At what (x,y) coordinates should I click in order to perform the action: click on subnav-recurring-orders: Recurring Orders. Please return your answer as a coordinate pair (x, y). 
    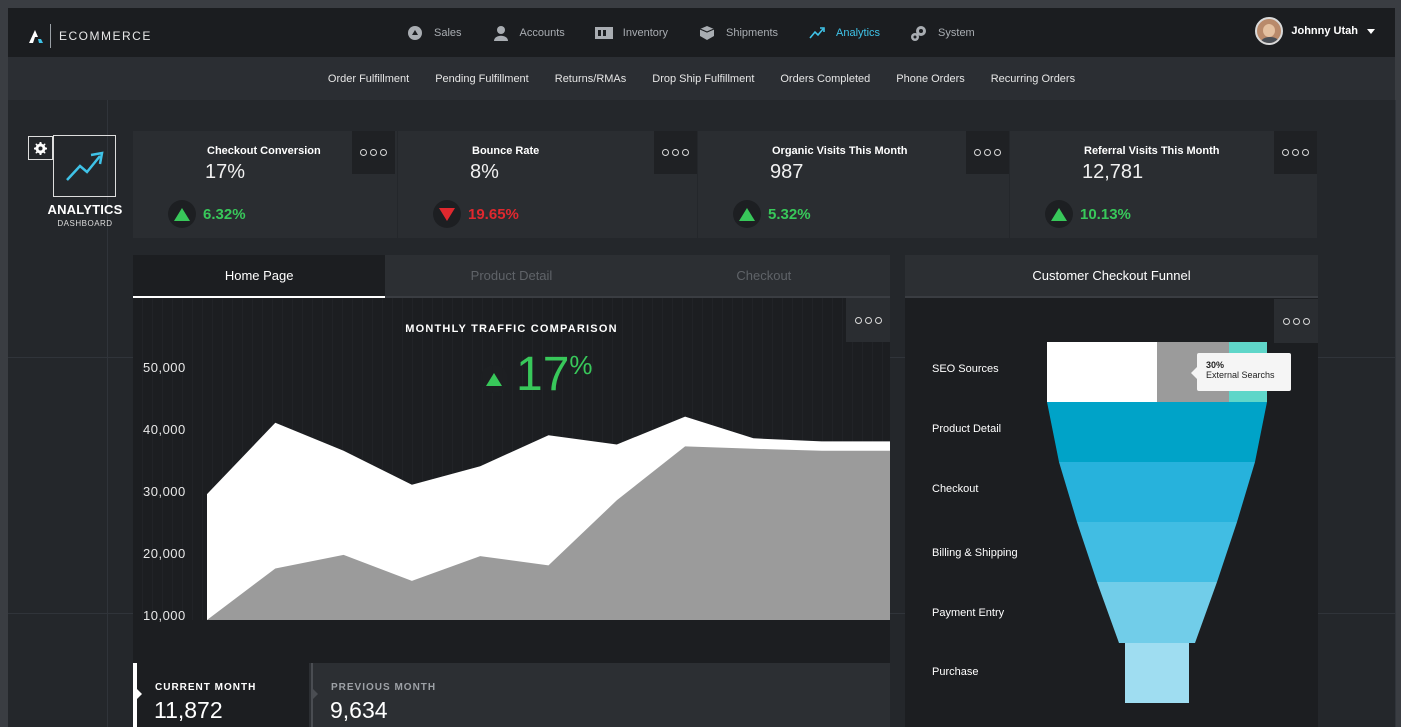
    Looking at the image, I should click on (1033, 79).